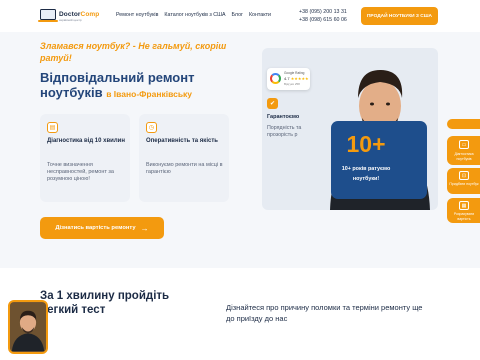  I want to click on guarantee-title: Гарантоємо, so click(283, 117).